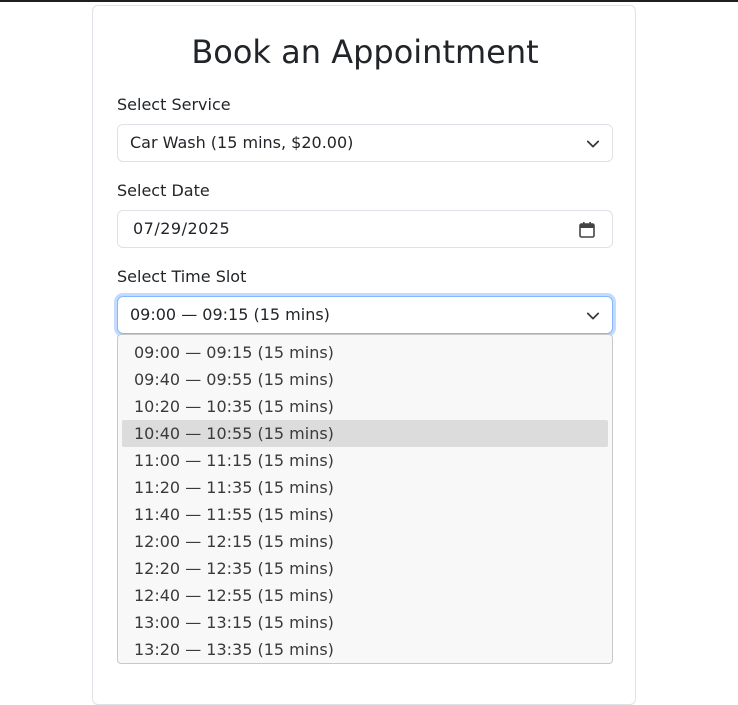 The image size is (738, 705). What do you see at coordinates (365, 315) in the screenshot?
I see `timeslot-select: 09:00 — 09:15 (15 mins)` at bounding box center [365, 315].